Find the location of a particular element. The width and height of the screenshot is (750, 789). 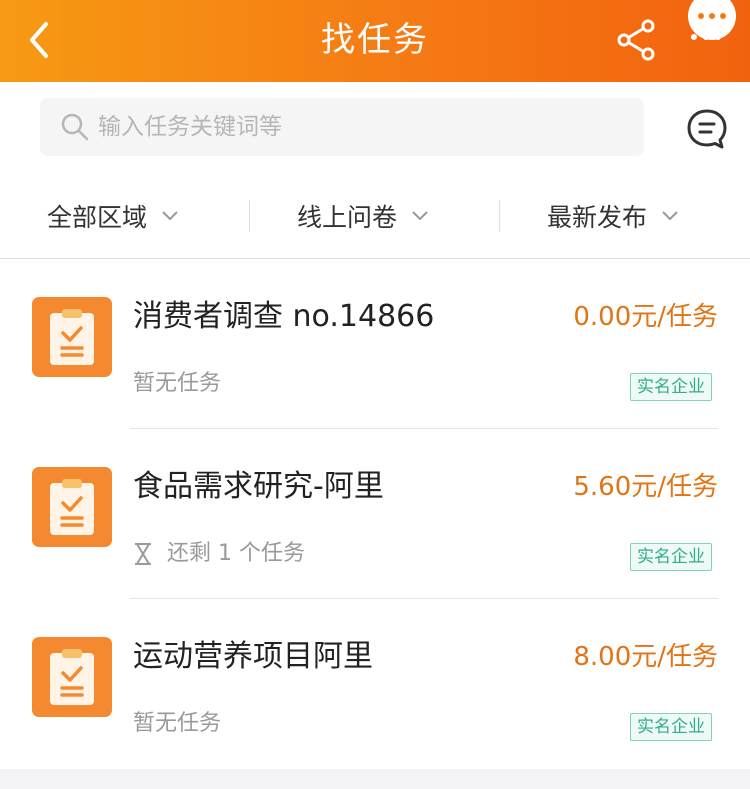

message-button is located at coordinates (707, 129).